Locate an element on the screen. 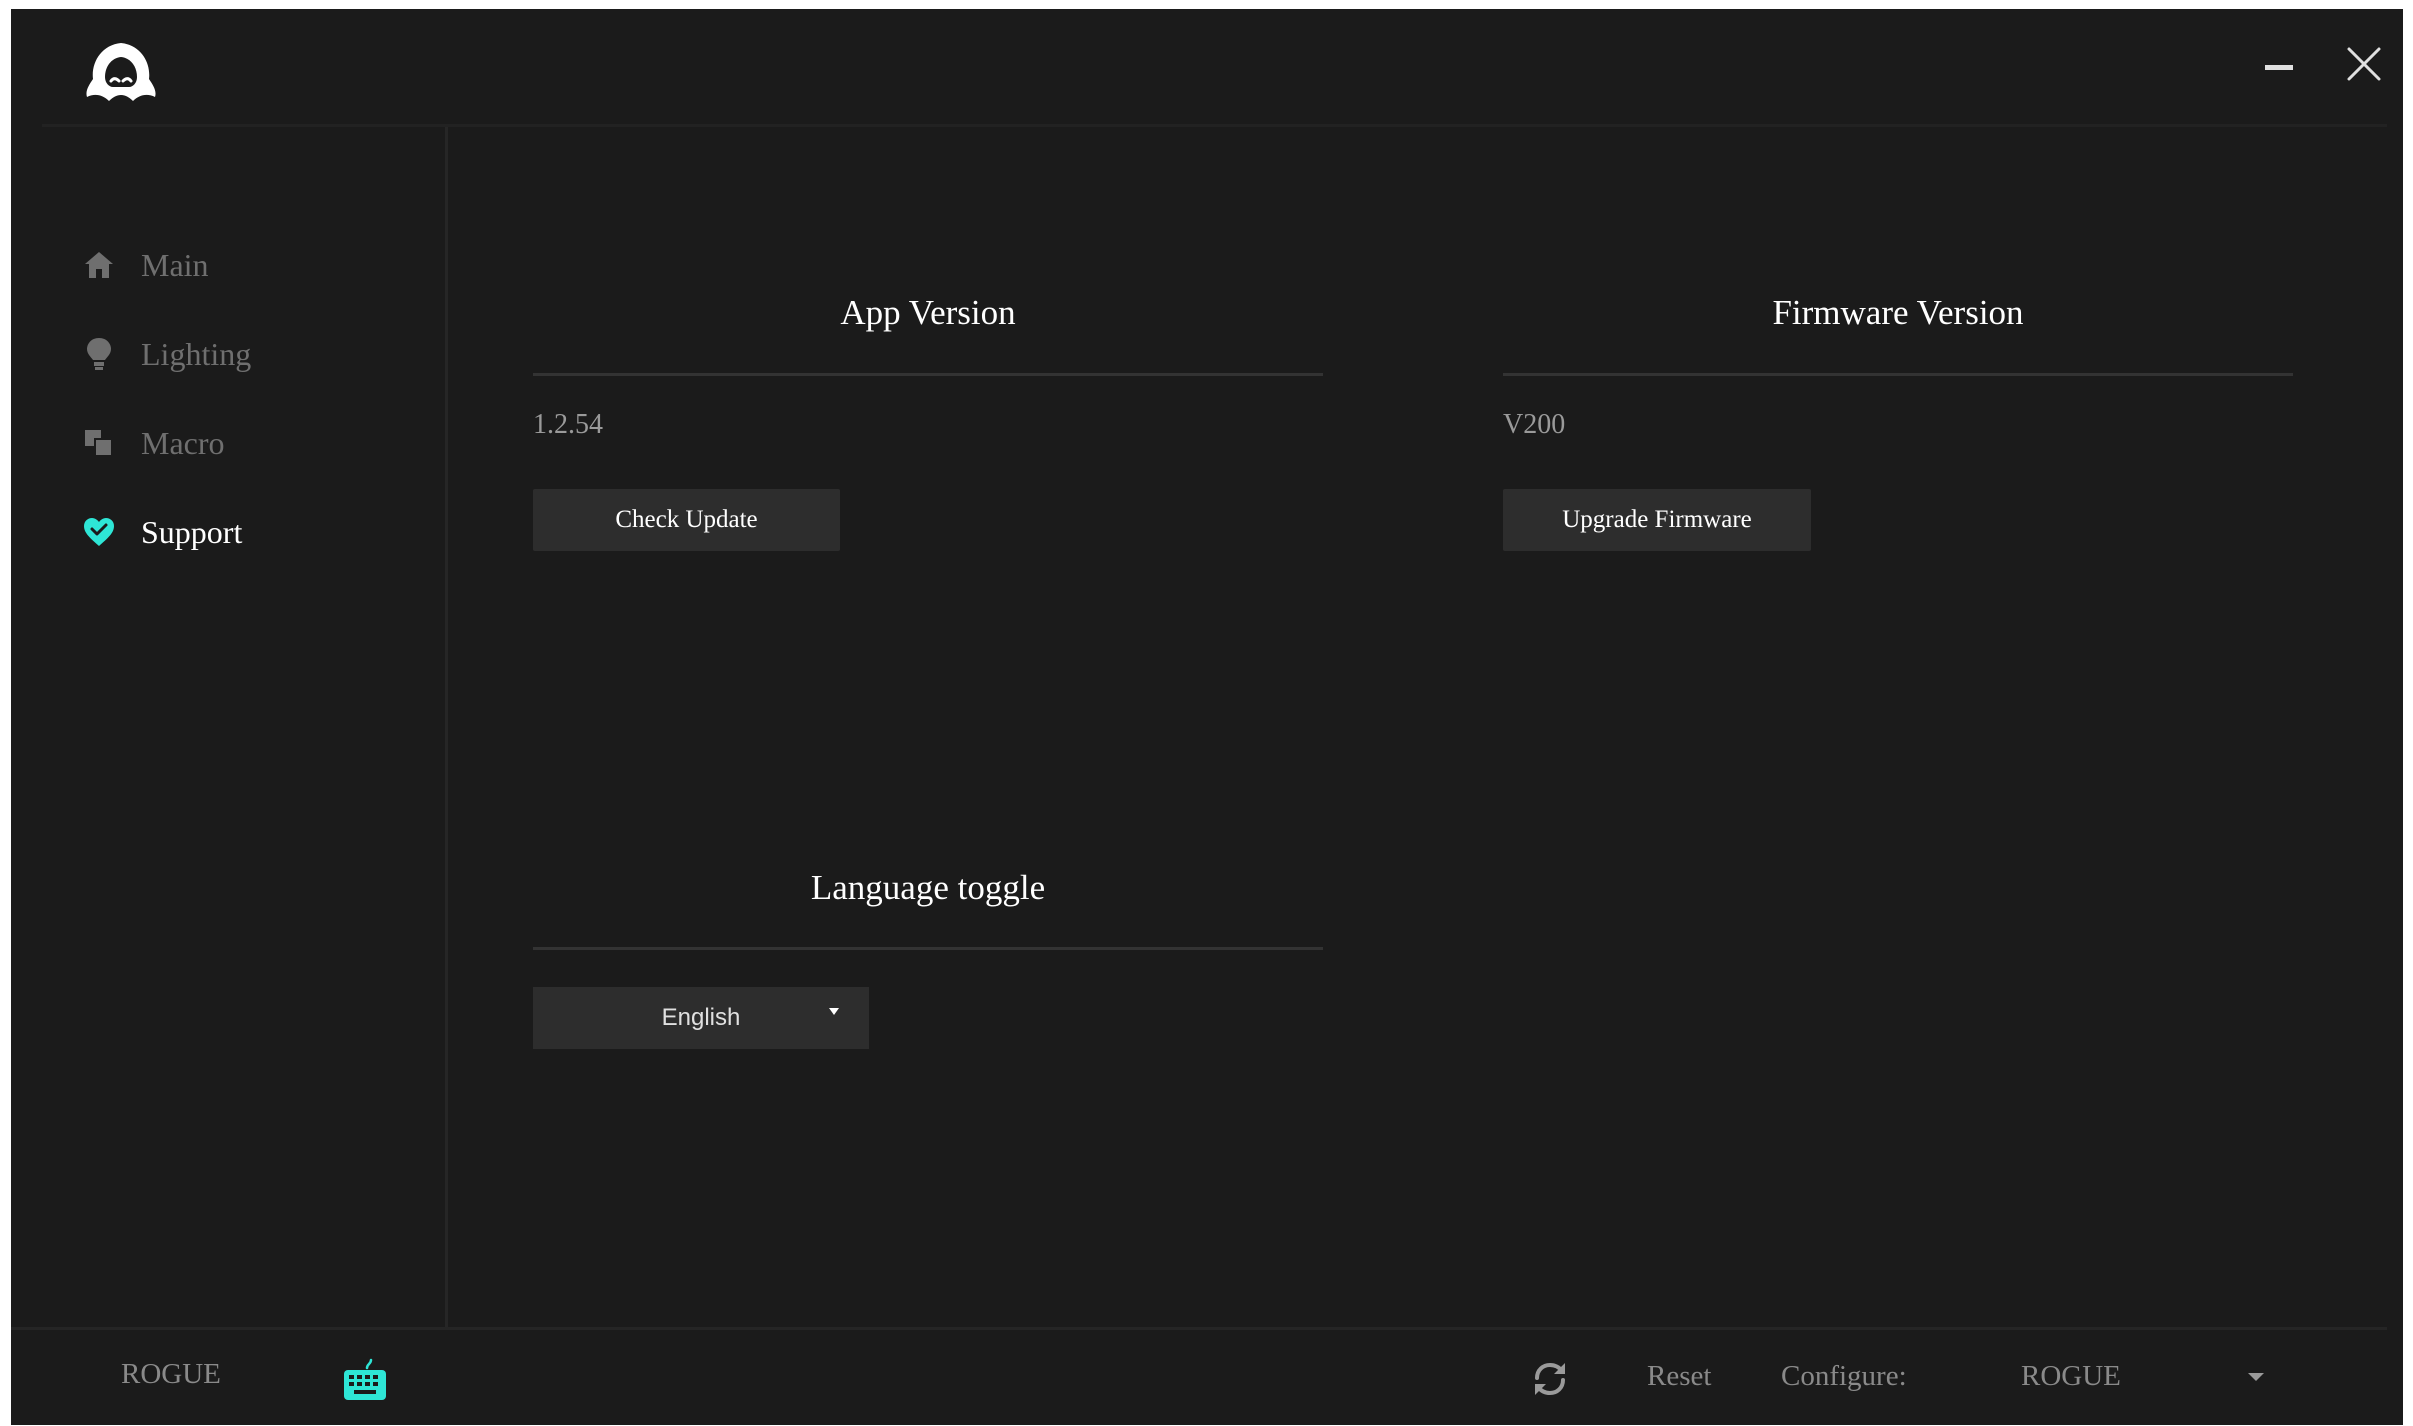 Image resolution: width=2413 pixels, height=1426 pixels. sidebar-item-label: Support is located at coordinates (192, 531).